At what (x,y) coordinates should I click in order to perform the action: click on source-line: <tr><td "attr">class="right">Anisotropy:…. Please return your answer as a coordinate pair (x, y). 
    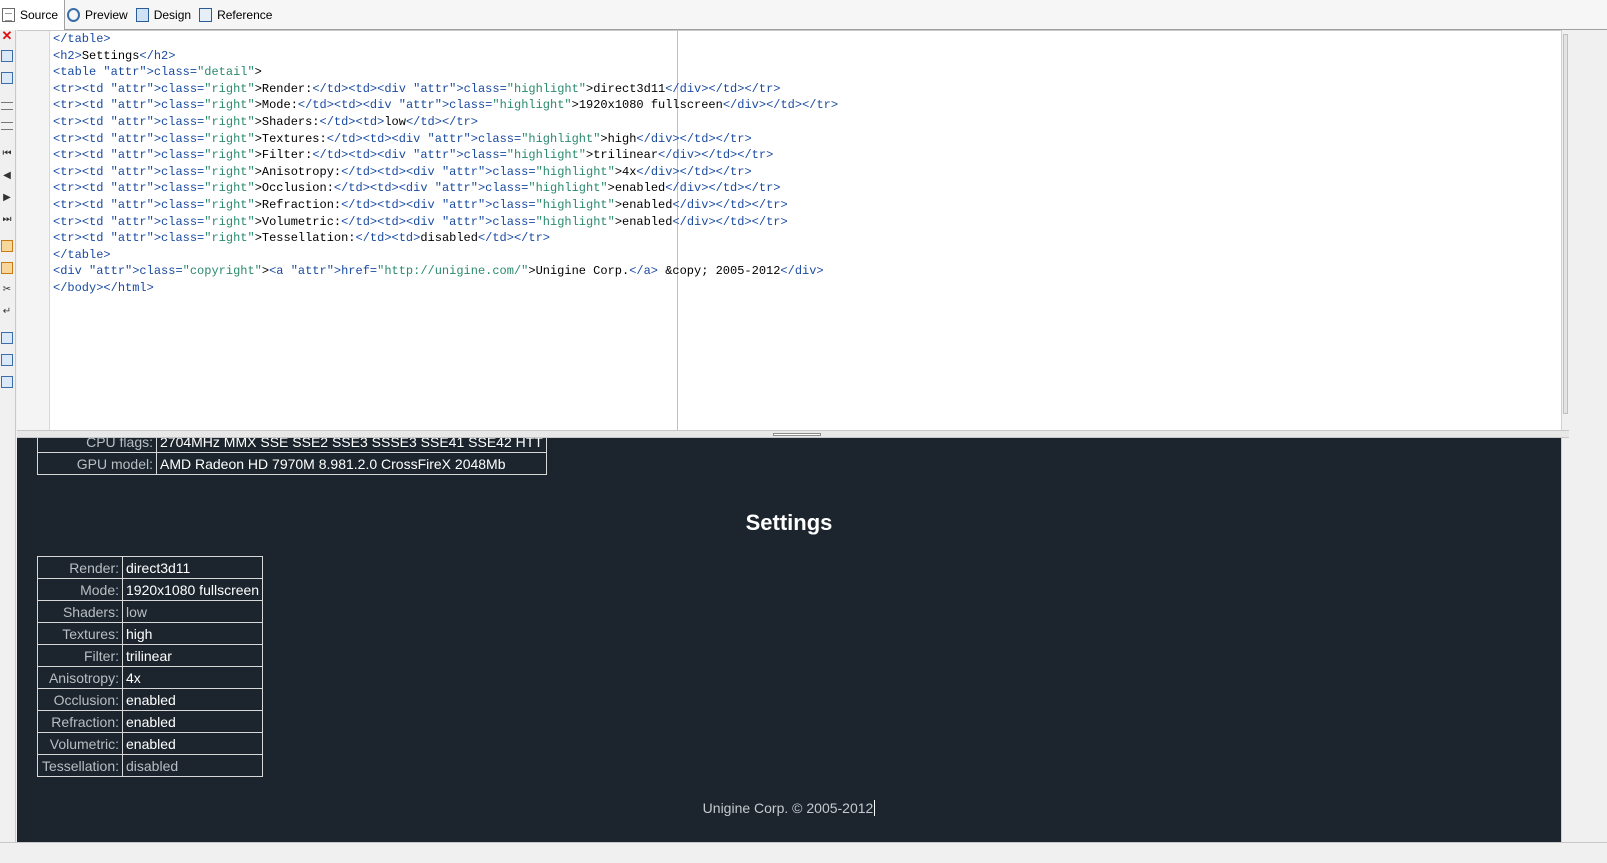
    Looking at the image, I should click on (445, 172).